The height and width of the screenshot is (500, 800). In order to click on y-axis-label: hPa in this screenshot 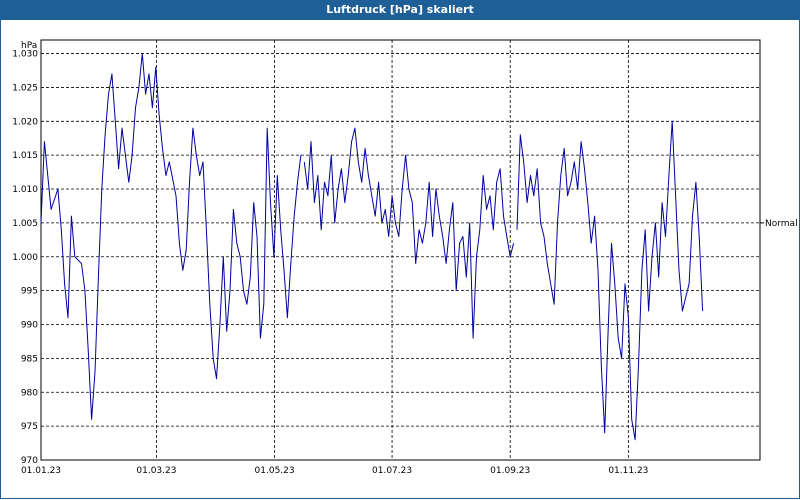, I will do `click(29, 46)`.